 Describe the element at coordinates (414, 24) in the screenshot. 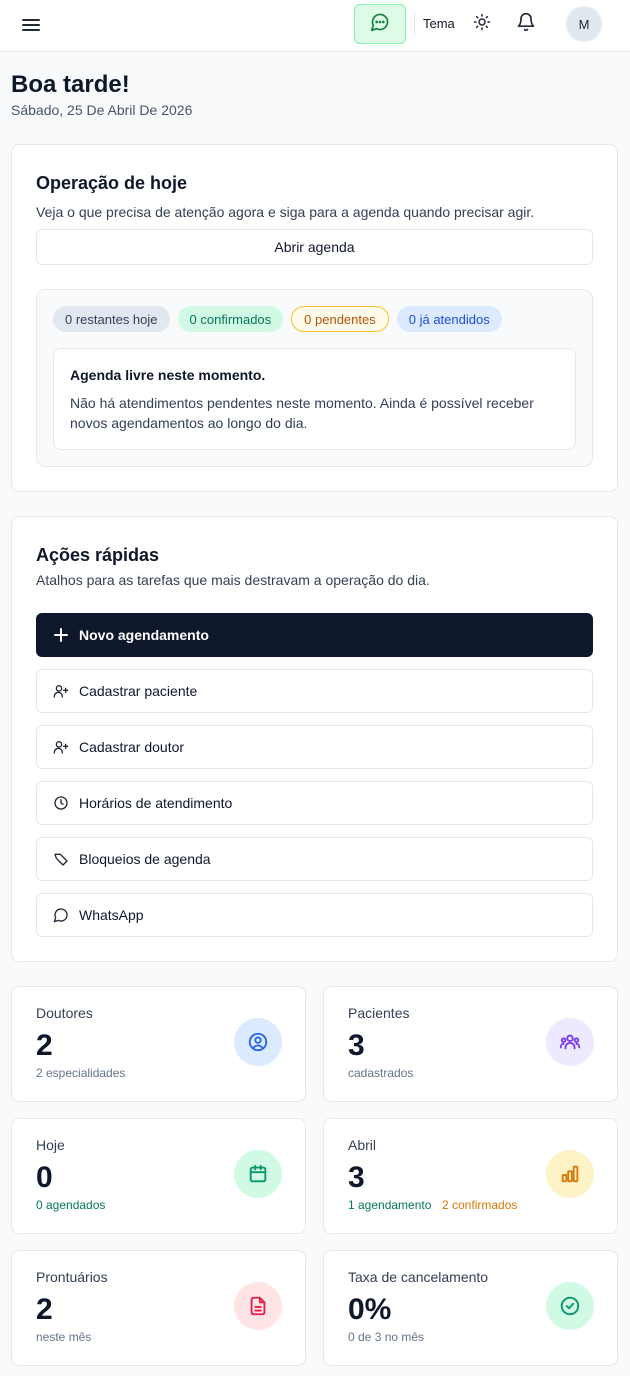

I see `header-divider` at that location.